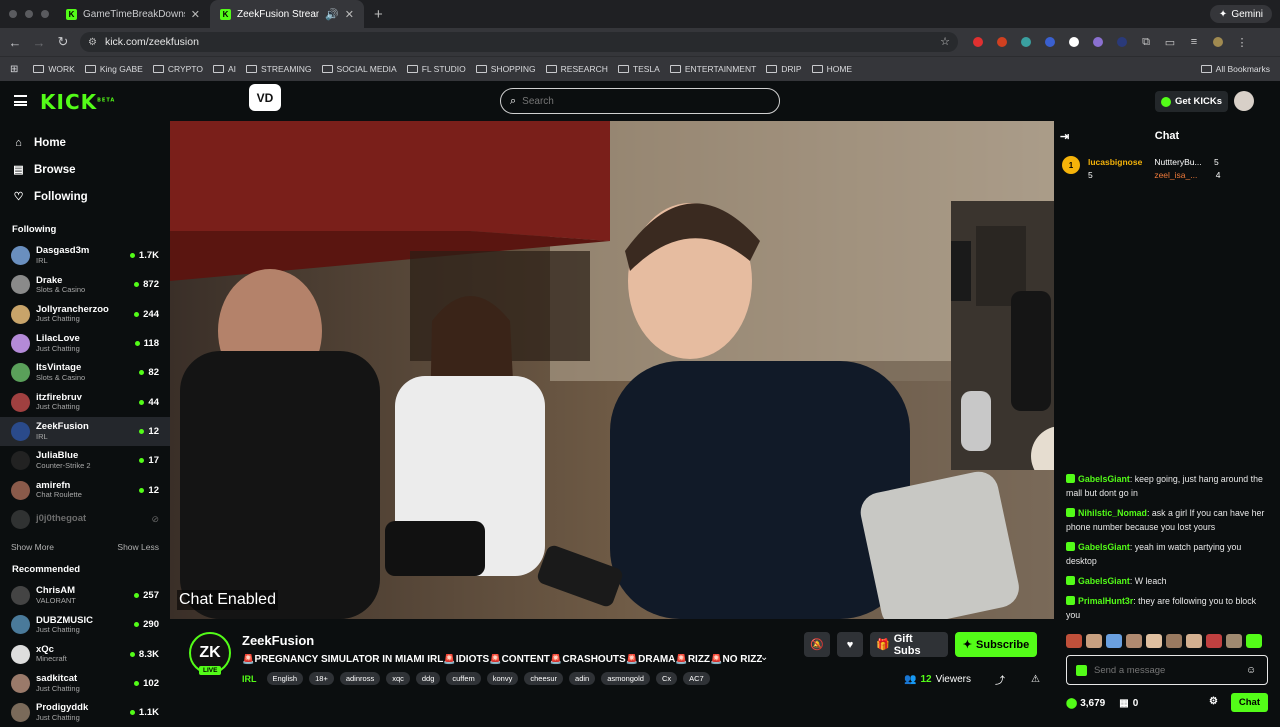 This screenshot has height=727, width=1280. What do you see at coordinates (77, 102) in the screenshot?
I see `kick-logo: KICKBETA` at bounding box center [77, 102].